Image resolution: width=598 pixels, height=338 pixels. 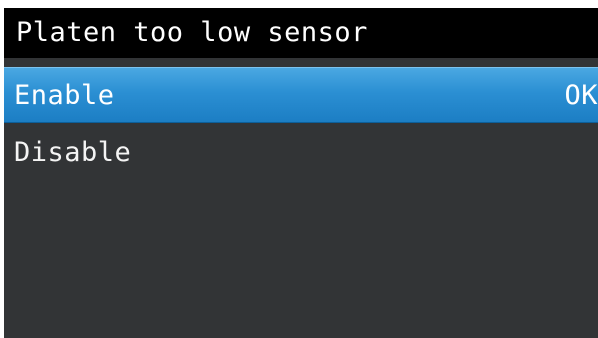 I want to click on ok-indicator: OK, so click(x=581, y=95).